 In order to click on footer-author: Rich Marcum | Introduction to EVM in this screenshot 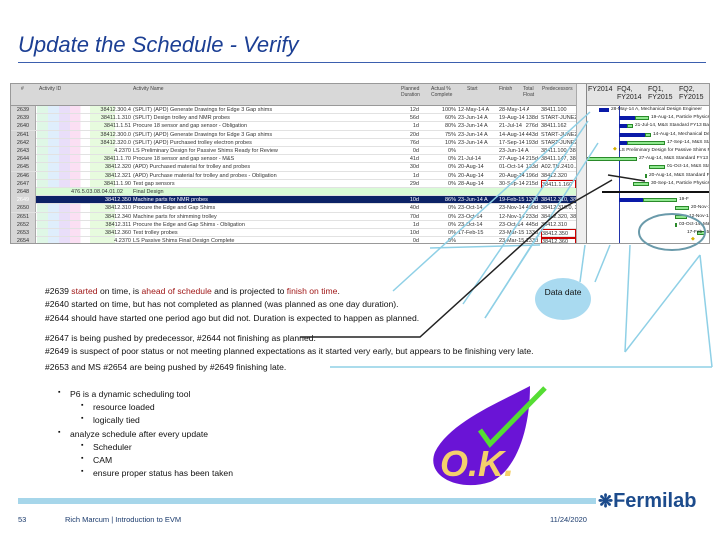, I will do `click(123, 519)`.